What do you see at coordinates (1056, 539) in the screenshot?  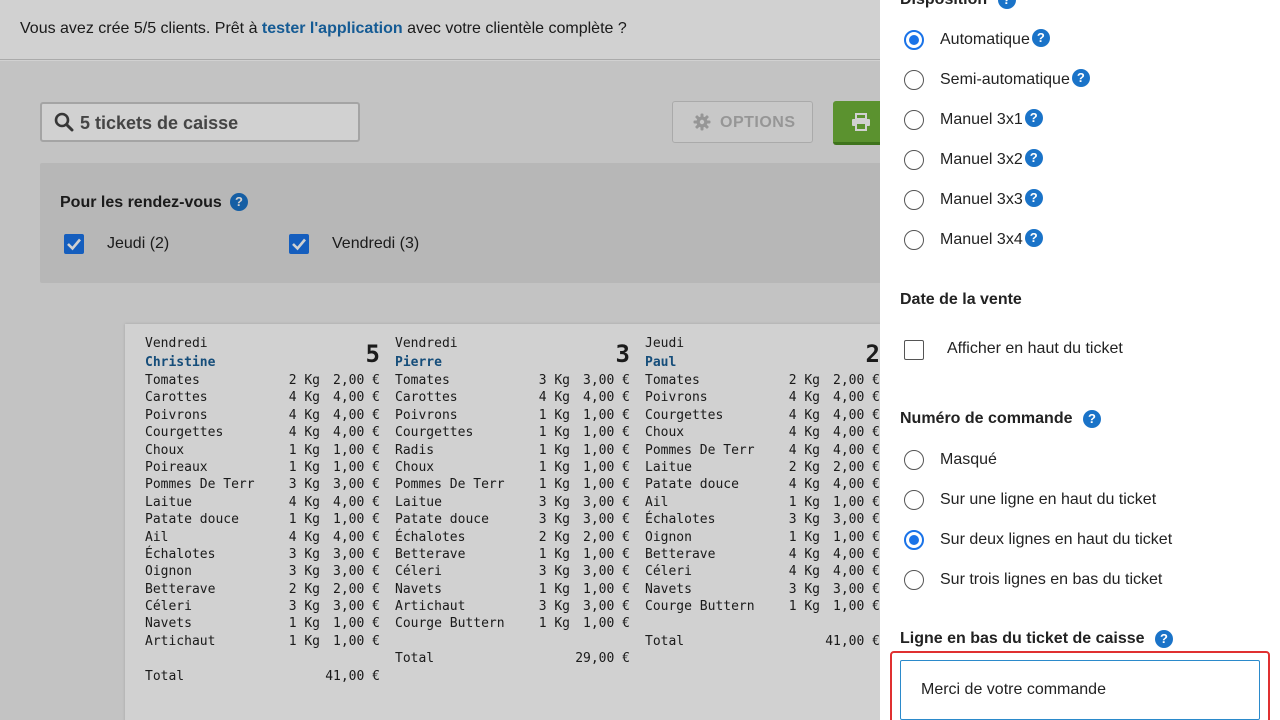 I see `option-label: Sur deux lignes en haut du ticket` at bounding box center [1056, 539].